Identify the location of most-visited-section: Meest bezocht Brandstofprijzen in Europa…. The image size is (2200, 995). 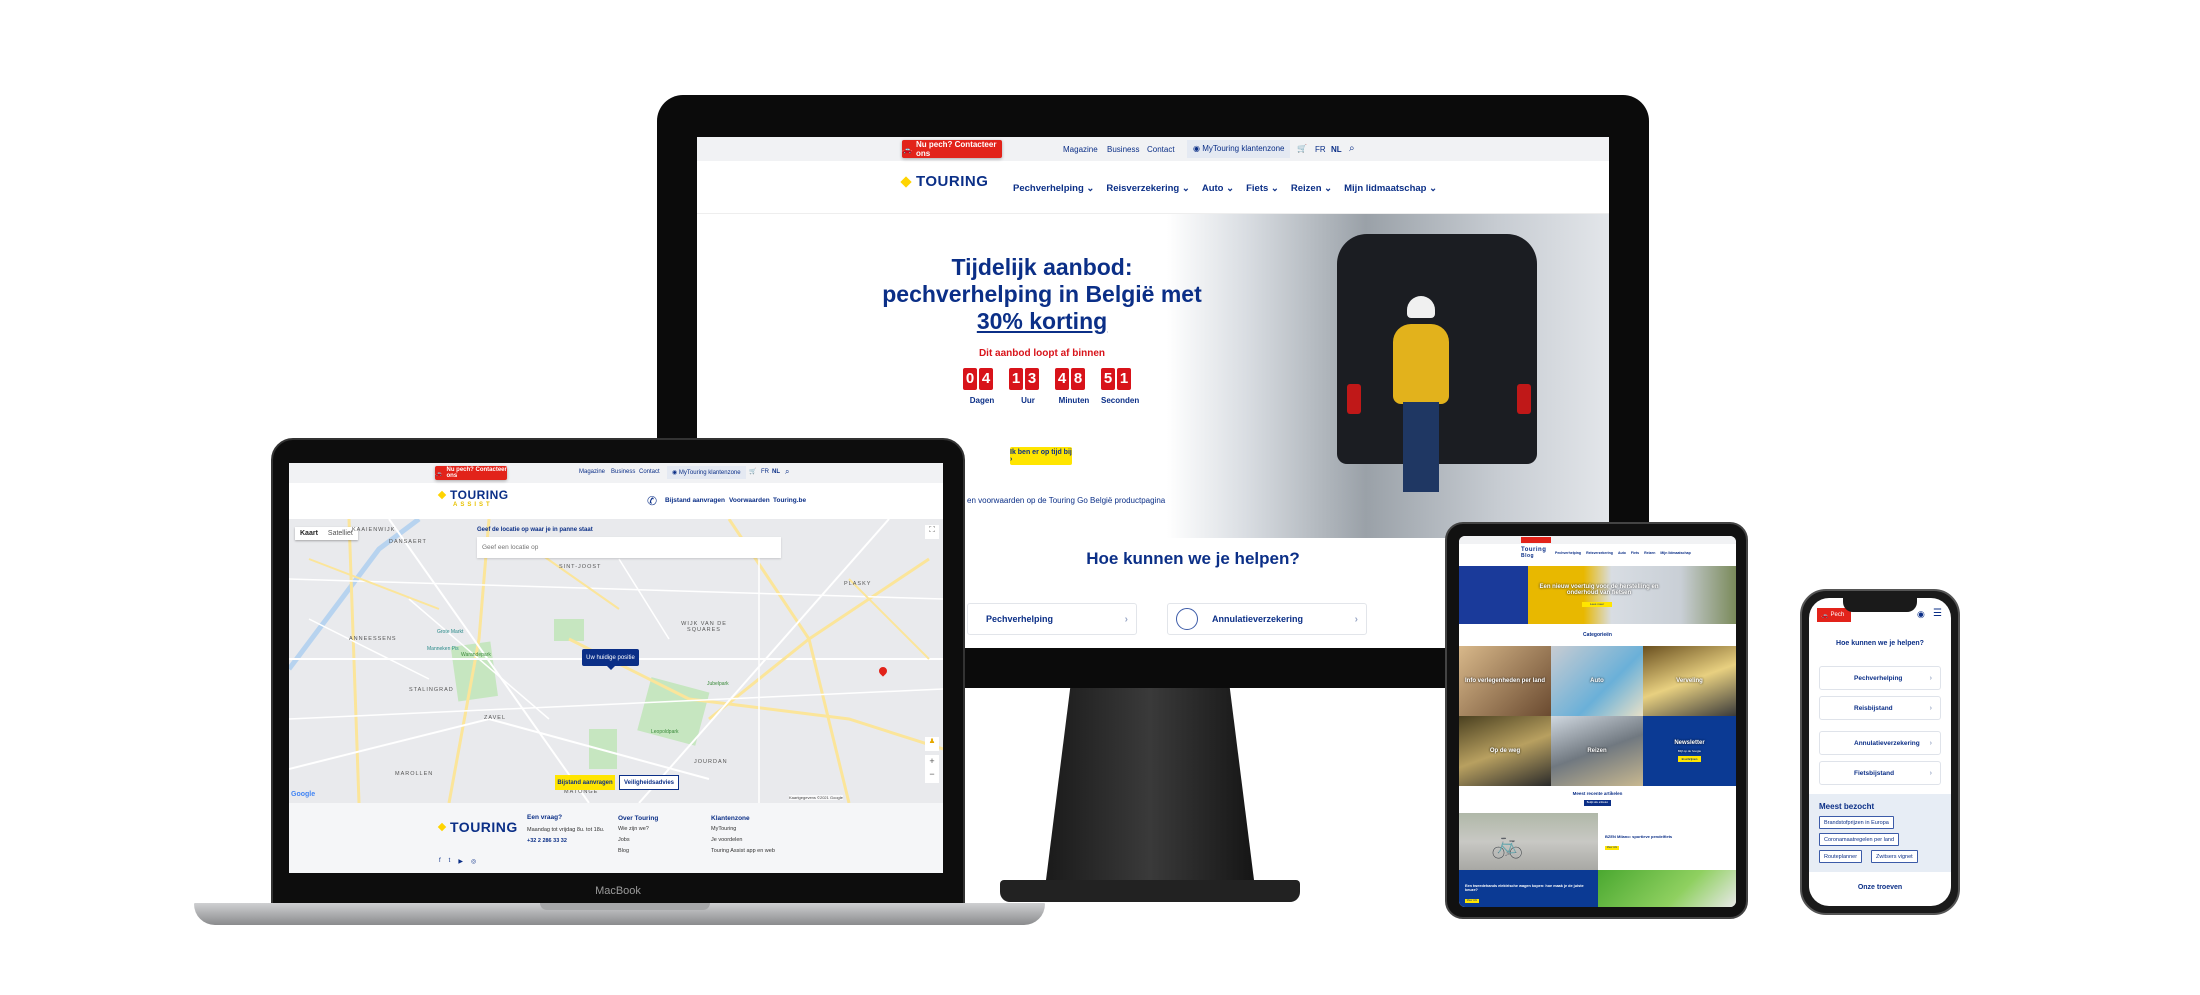
(1880, 833).